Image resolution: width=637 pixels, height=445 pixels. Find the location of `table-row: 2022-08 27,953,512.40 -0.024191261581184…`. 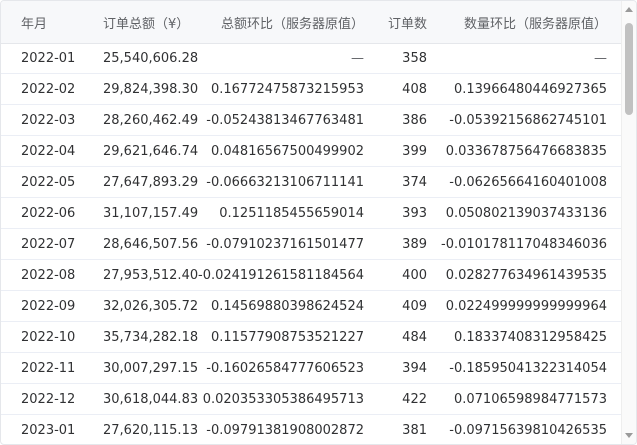

table-row: 2022-08 27,953,512.40 -0.024191261581184… is located at coordinates (311, 275).